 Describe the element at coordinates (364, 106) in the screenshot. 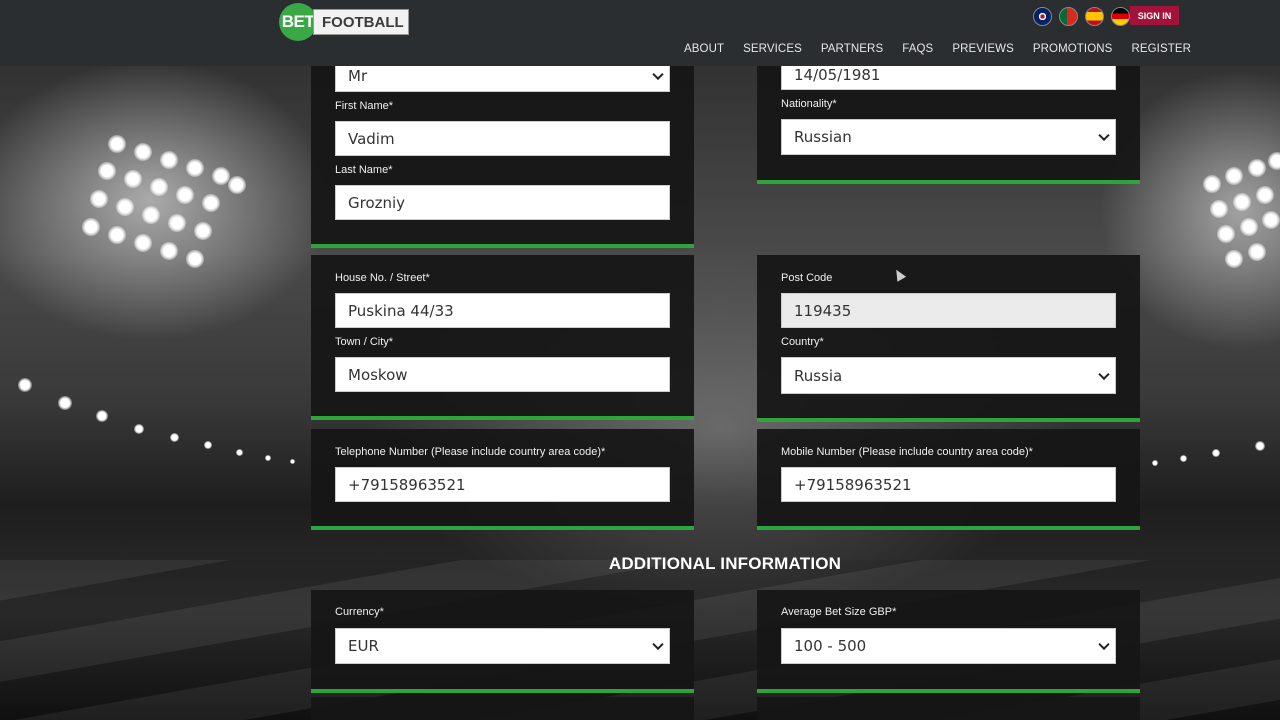

I see `first-name-label: First Name*` at that location.